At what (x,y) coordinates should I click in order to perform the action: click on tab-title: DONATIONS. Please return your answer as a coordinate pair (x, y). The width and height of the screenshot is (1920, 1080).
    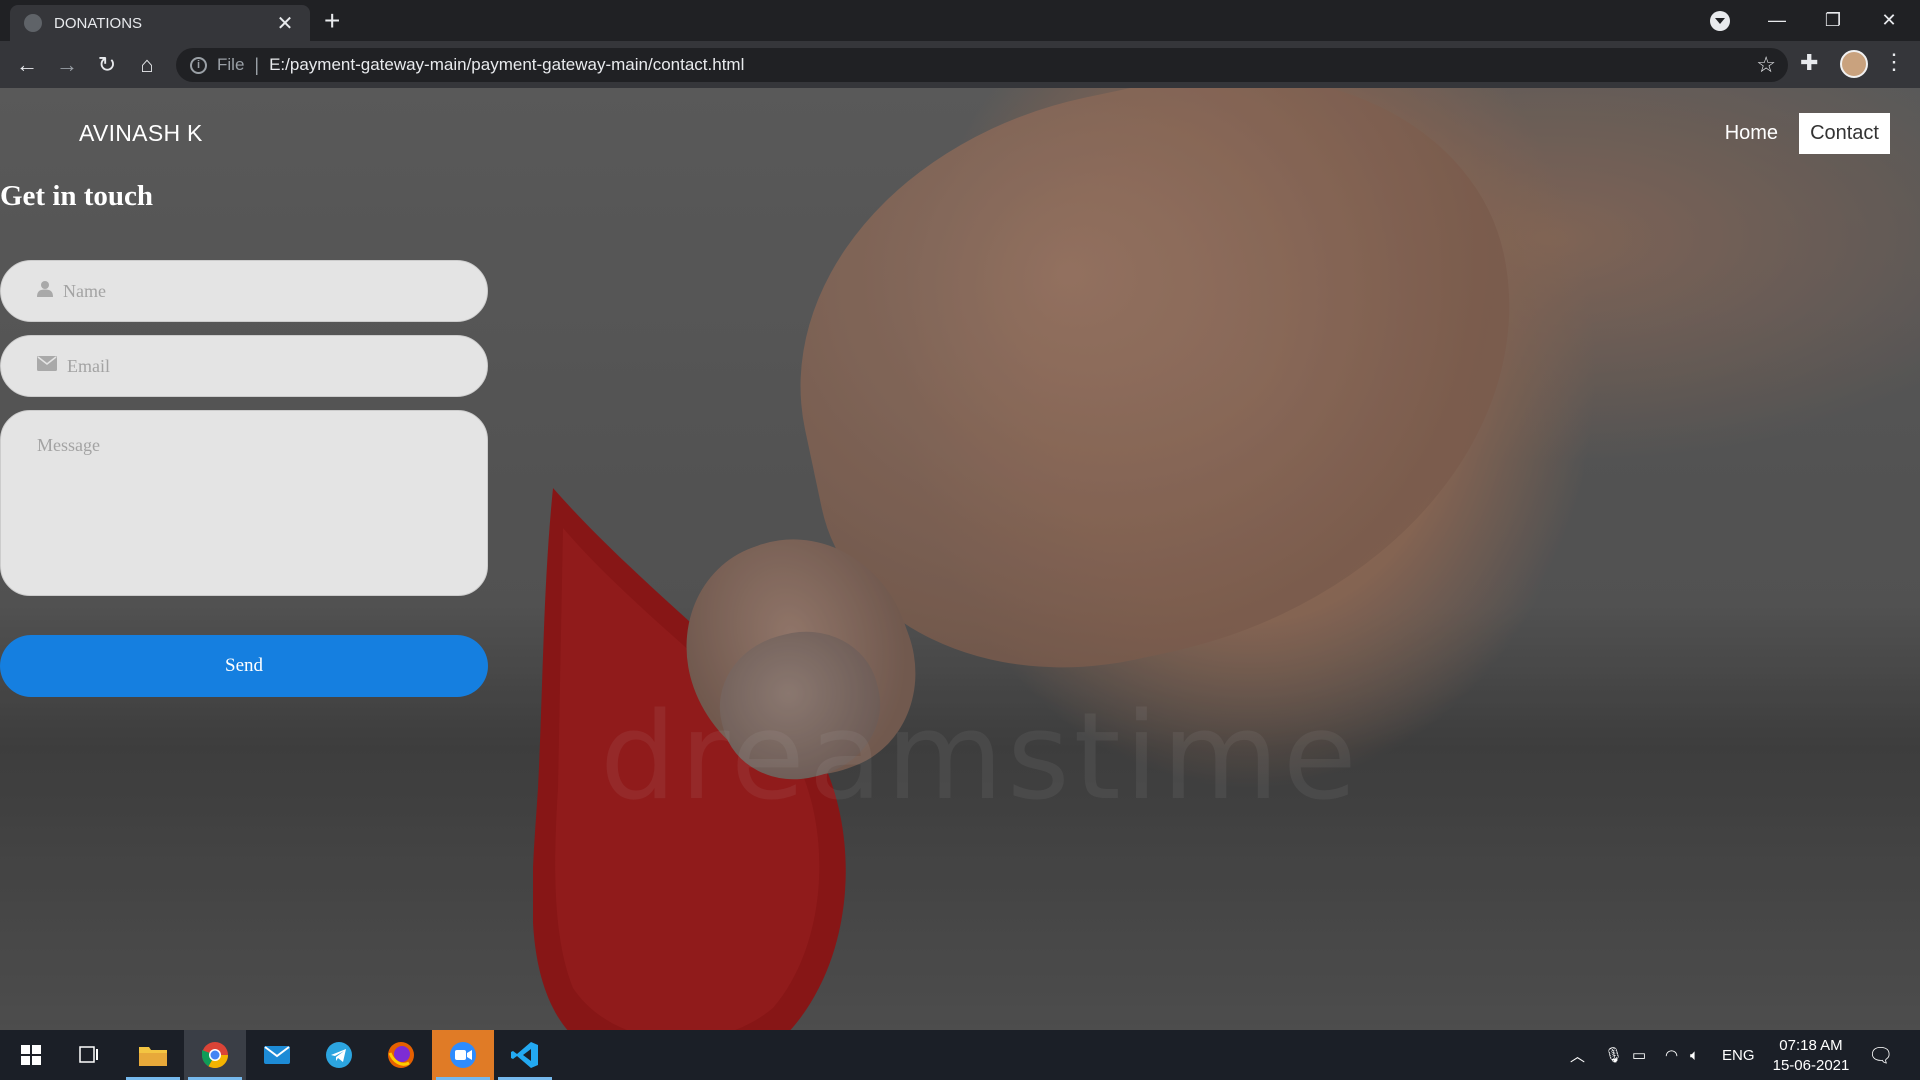
    Looking at the image, I should click on (98, 23).